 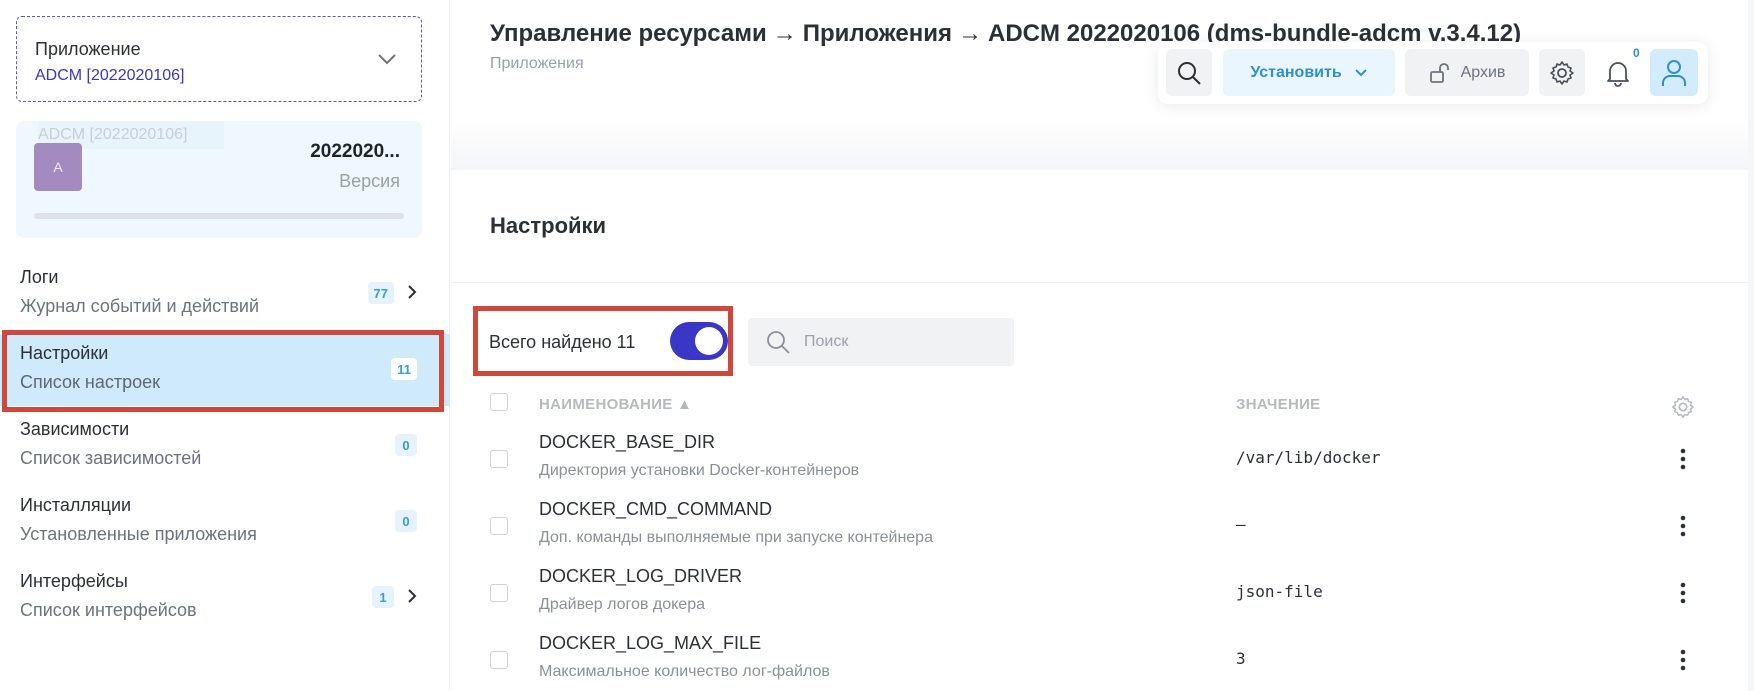 I want to click on search-field, so click(x=881, y=342).